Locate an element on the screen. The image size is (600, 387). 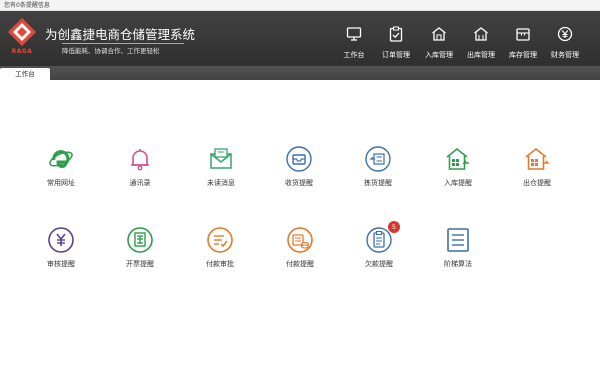
nav-label: 入库管理 is located at coordinates (439, 55).